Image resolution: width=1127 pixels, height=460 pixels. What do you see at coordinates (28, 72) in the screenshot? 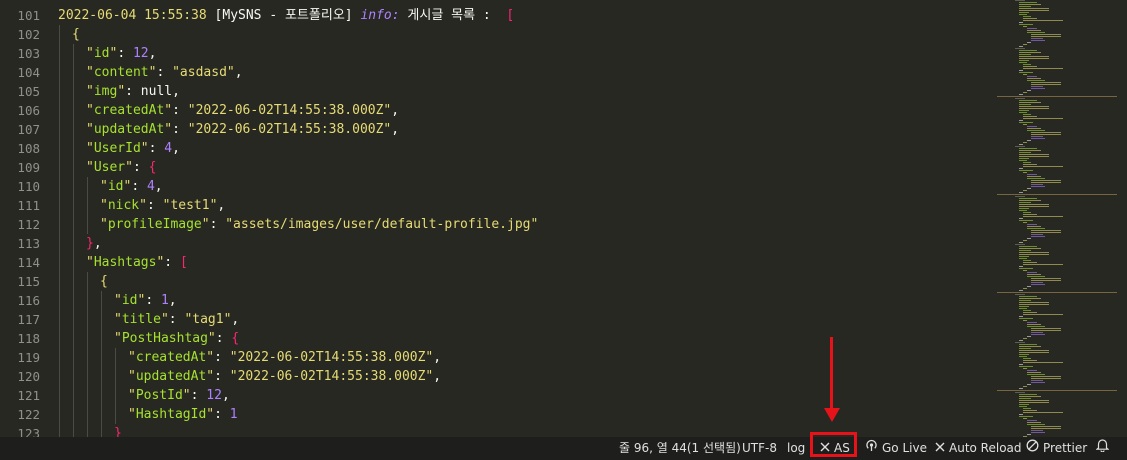
I see `line-number: 104` at bounding box center [28, 72].